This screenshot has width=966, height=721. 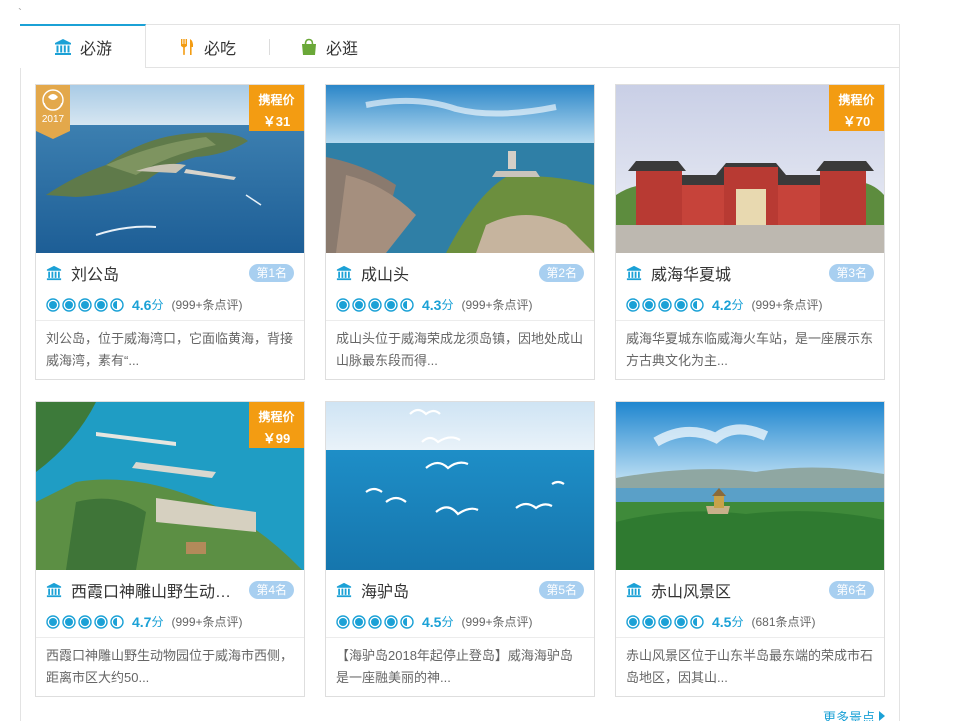 I want to click on rating-row: 4.6 分 (999+条点评), so click(x=170, y=307).